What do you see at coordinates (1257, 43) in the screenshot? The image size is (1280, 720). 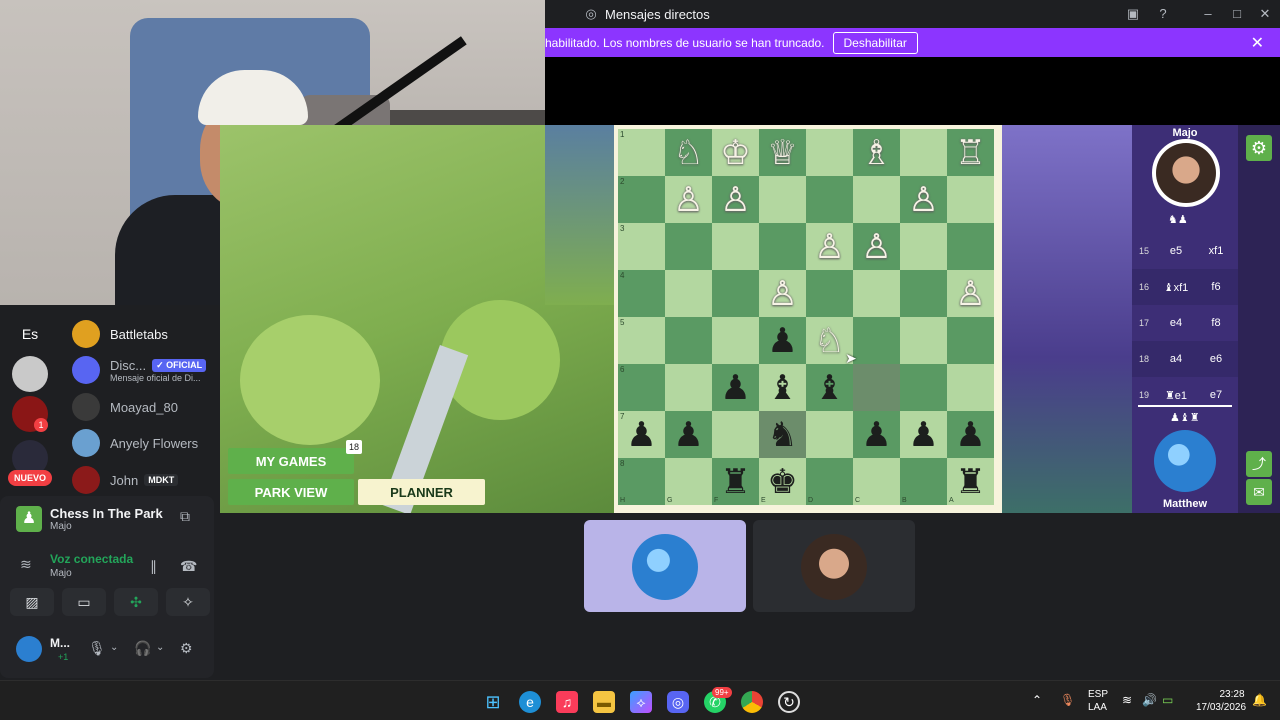 I see `close-banner-icon: ✕` at bounding box center [1257, 43].